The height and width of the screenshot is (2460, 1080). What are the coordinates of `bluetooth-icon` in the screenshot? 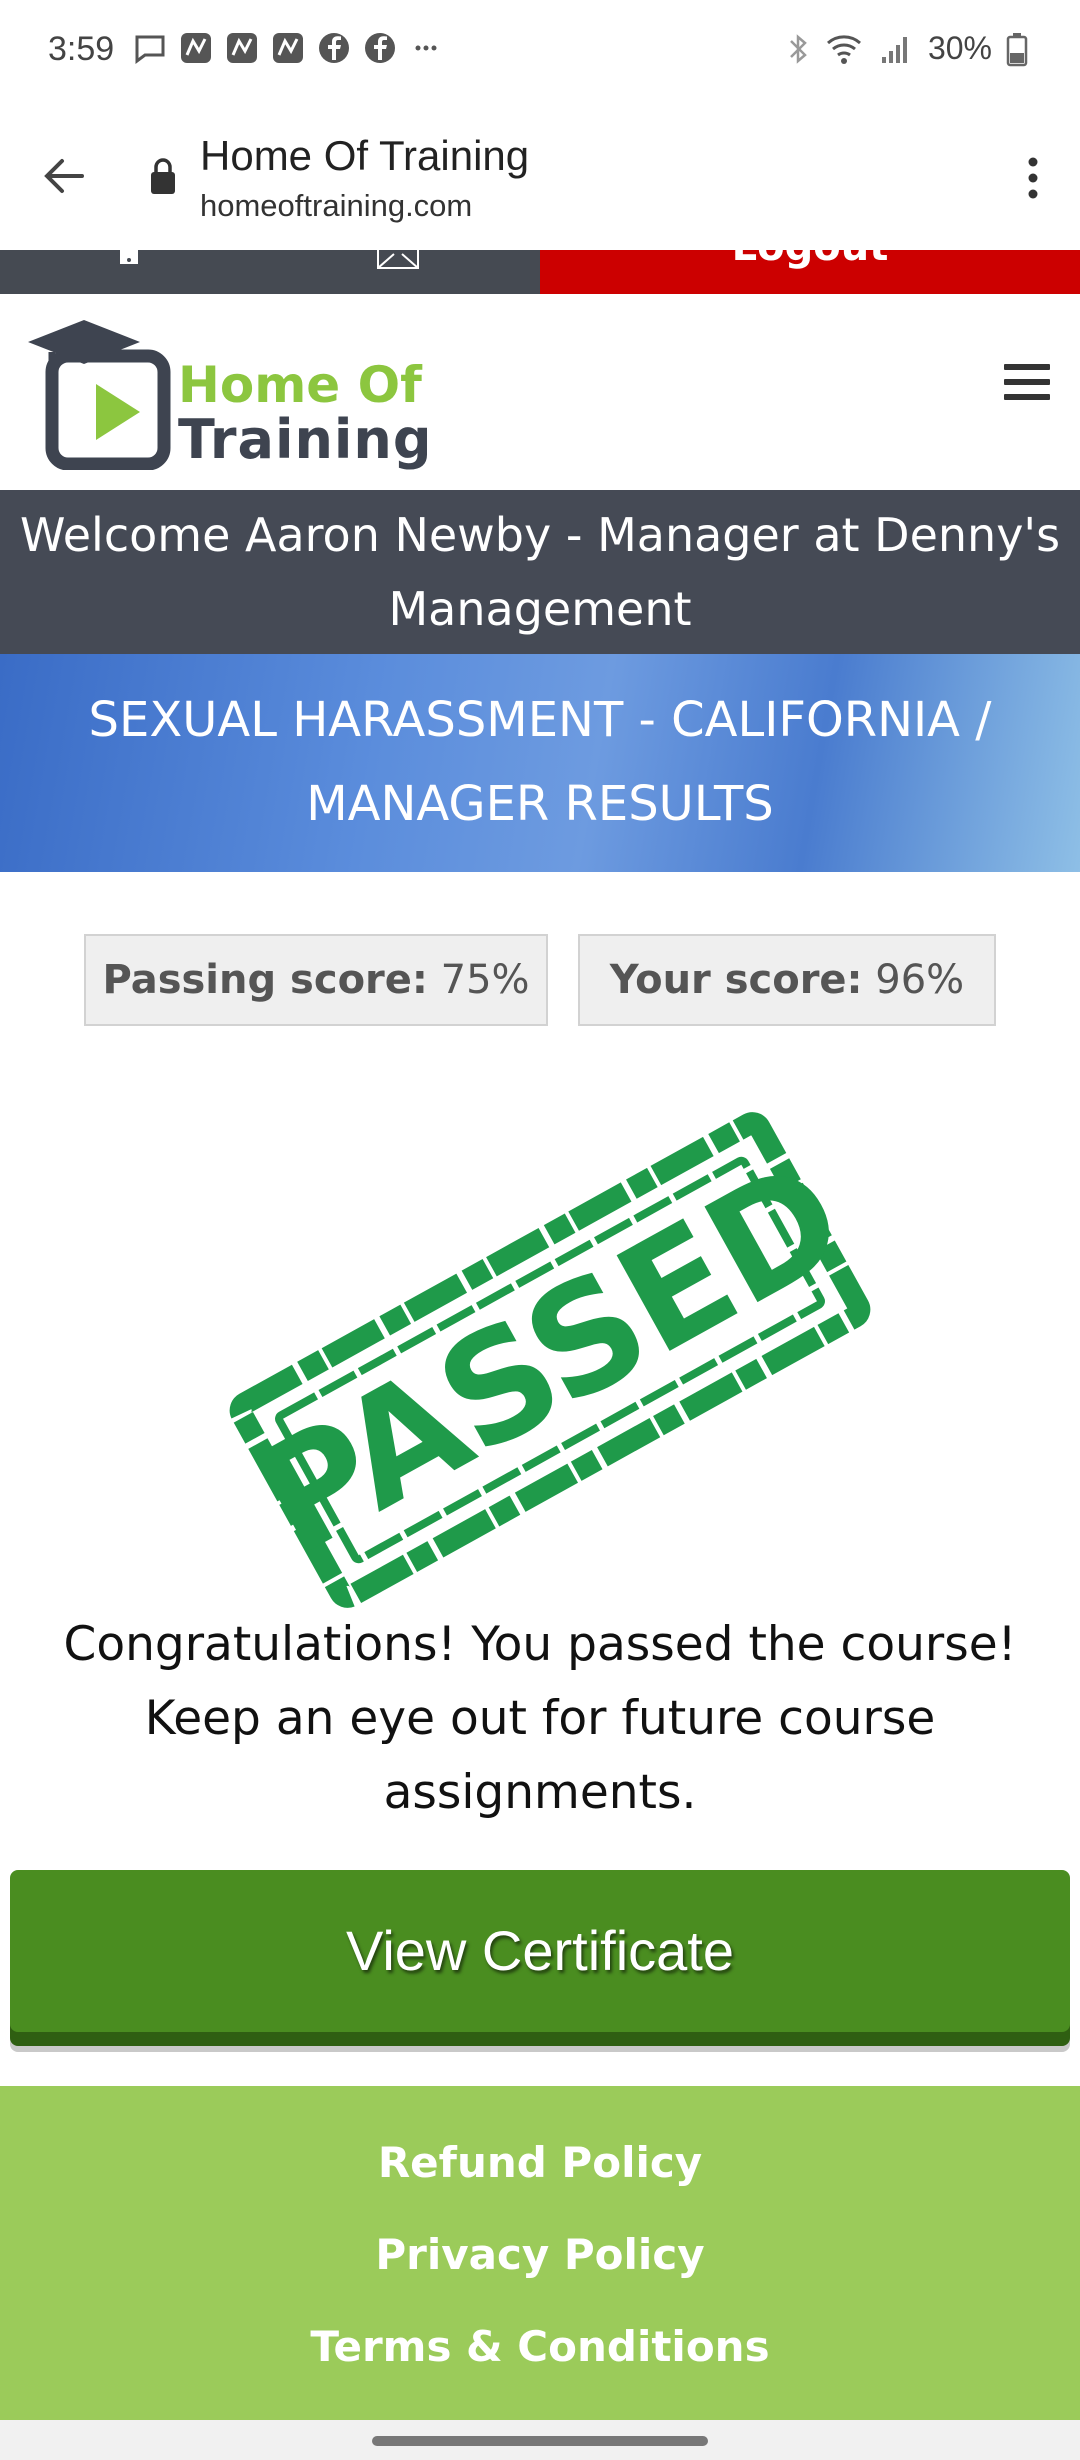 It's located at (798, 48).